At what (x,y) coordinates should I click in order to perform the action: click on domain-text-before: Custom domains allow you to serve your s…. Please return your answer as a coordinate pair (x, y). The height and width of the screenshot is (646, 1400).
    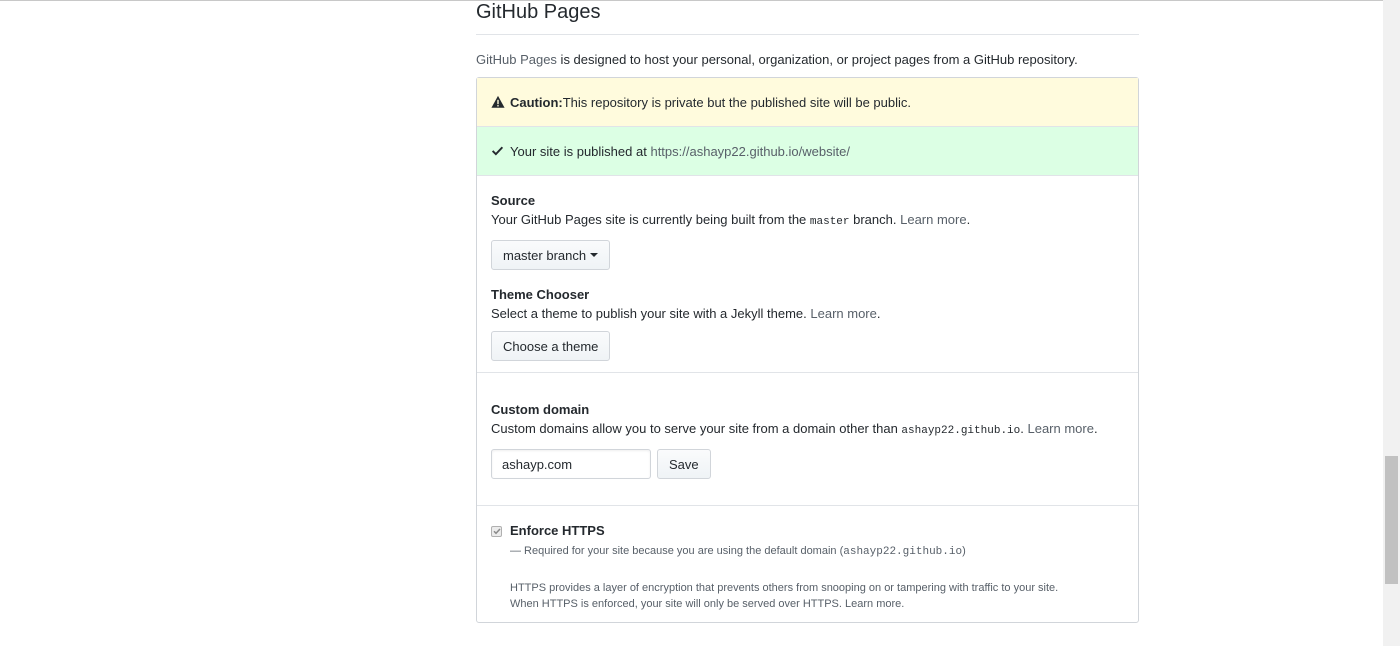
    Looking at the image, I should click on (696, 428).